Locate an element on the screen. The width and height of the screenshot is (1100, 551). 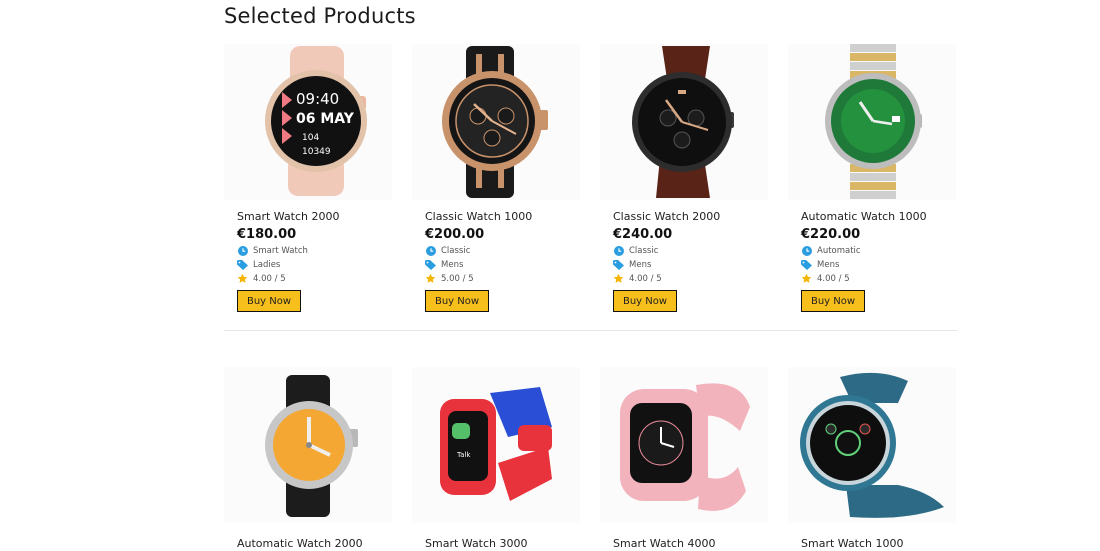
category-label: Automatic is located at coordinates (839, 250).